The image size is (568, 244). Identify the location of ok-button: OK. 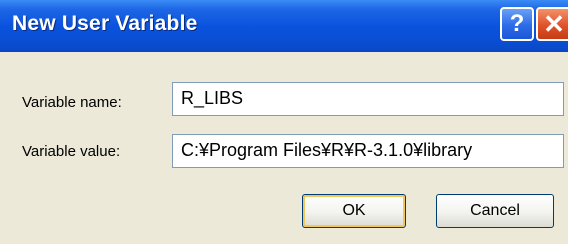
(354, 211).